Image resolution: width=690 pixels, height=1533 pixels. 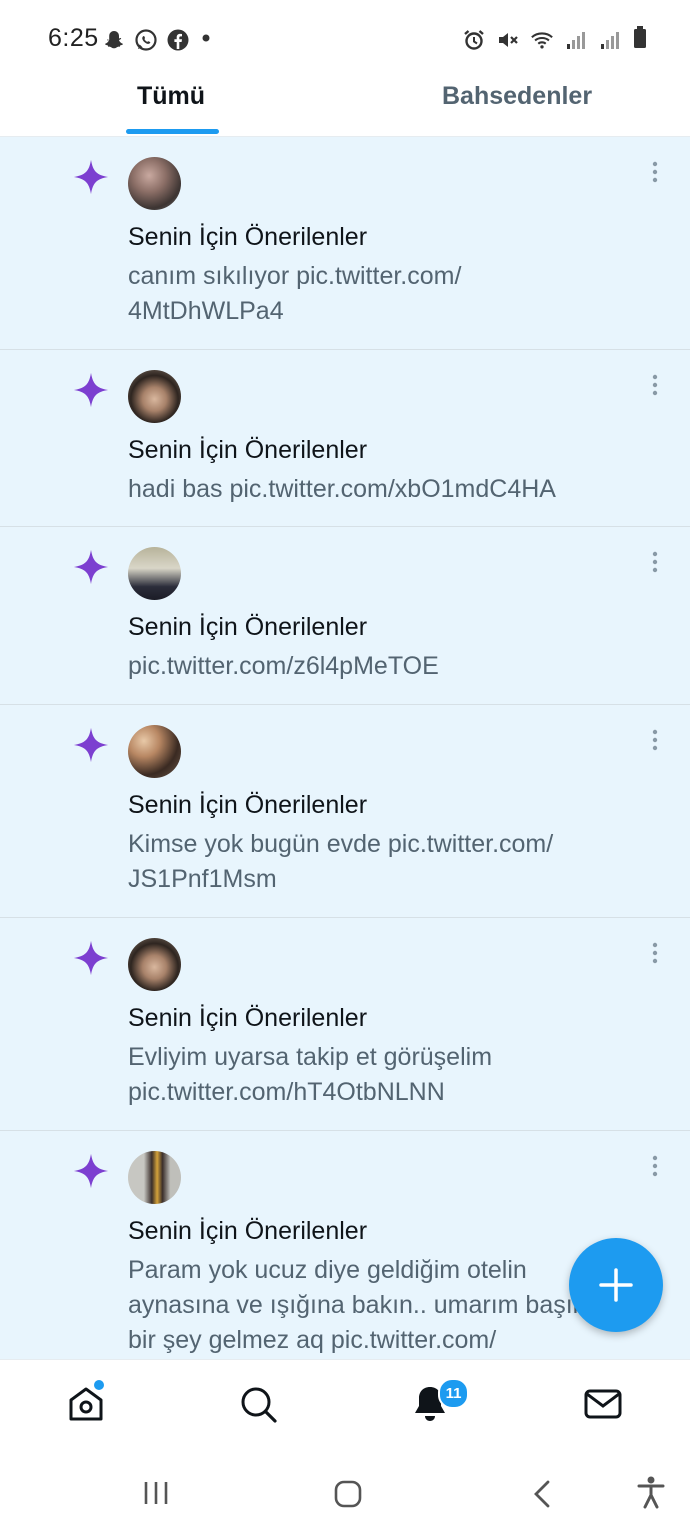 I want to click on compose-button, so click(x=616, y=1285).